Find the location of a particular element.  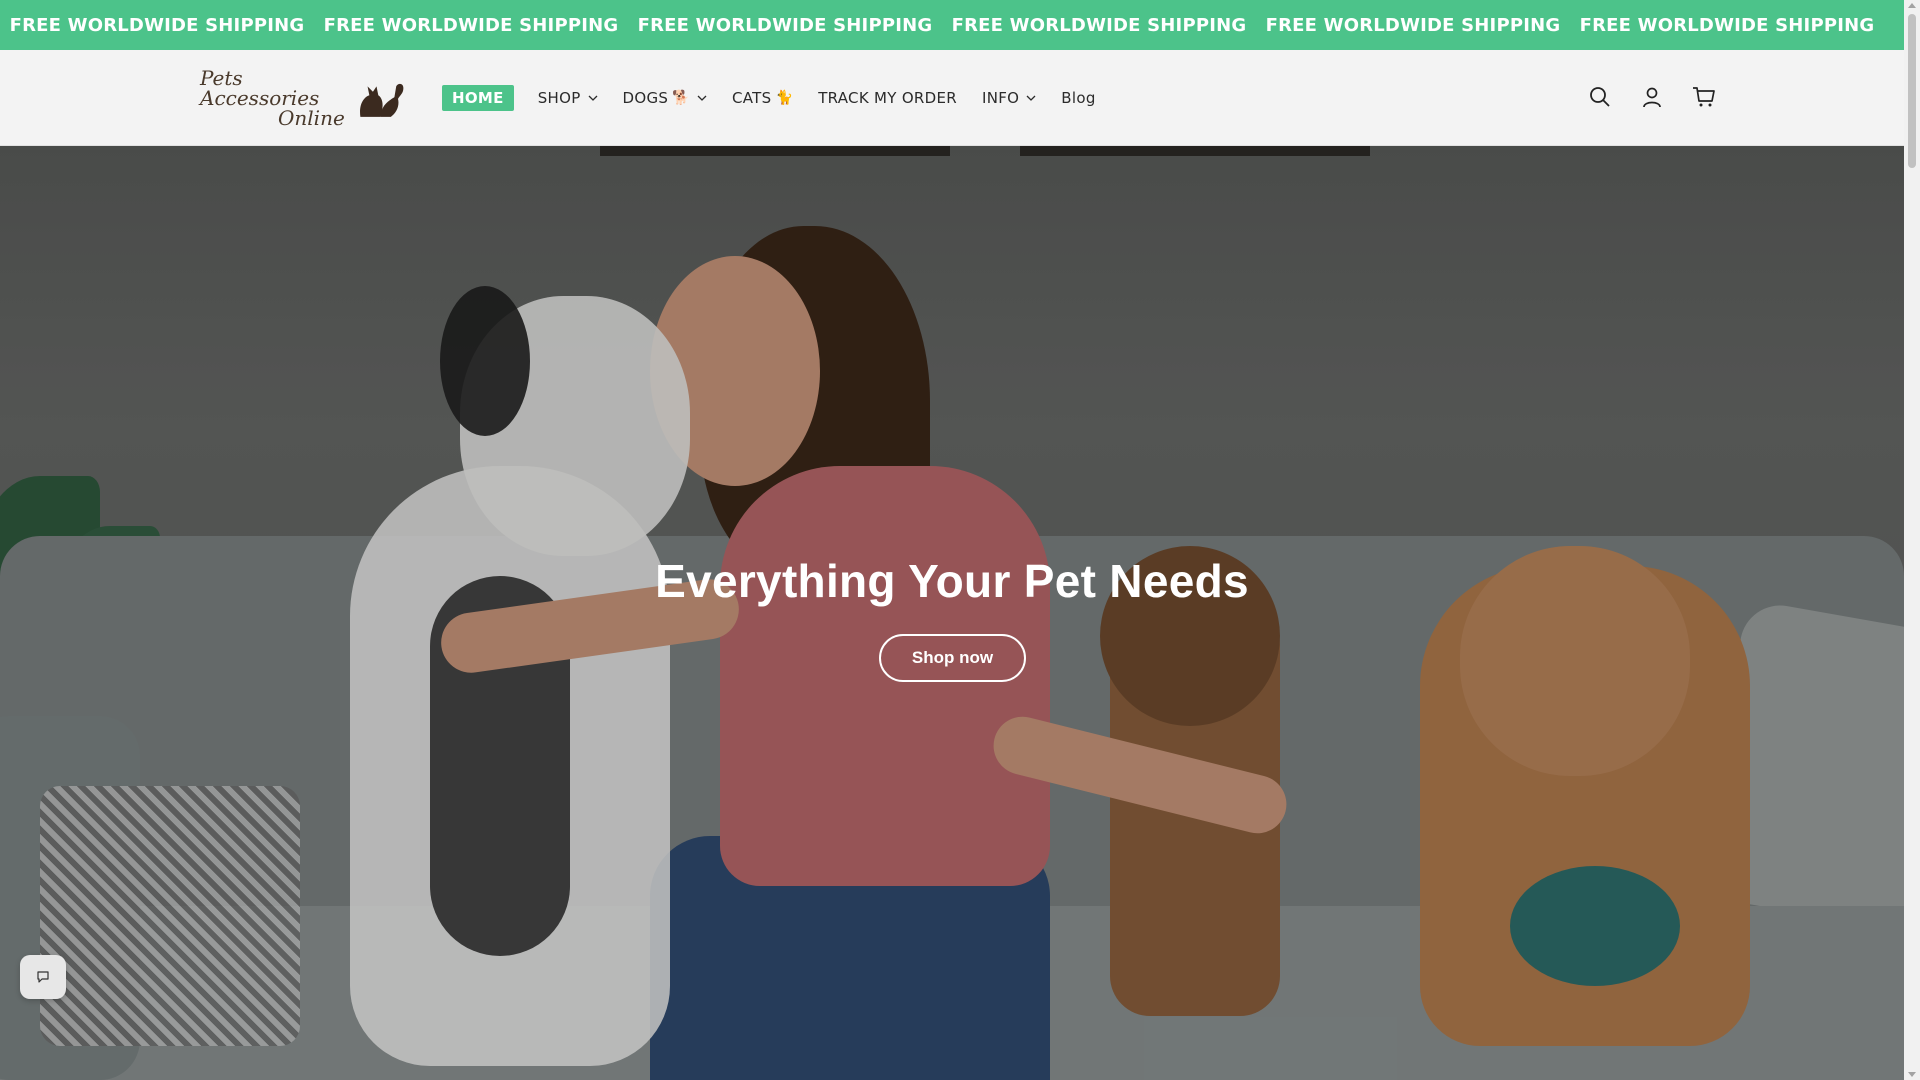

nav-info-label: INFO is located at coordinates (1001, 98).